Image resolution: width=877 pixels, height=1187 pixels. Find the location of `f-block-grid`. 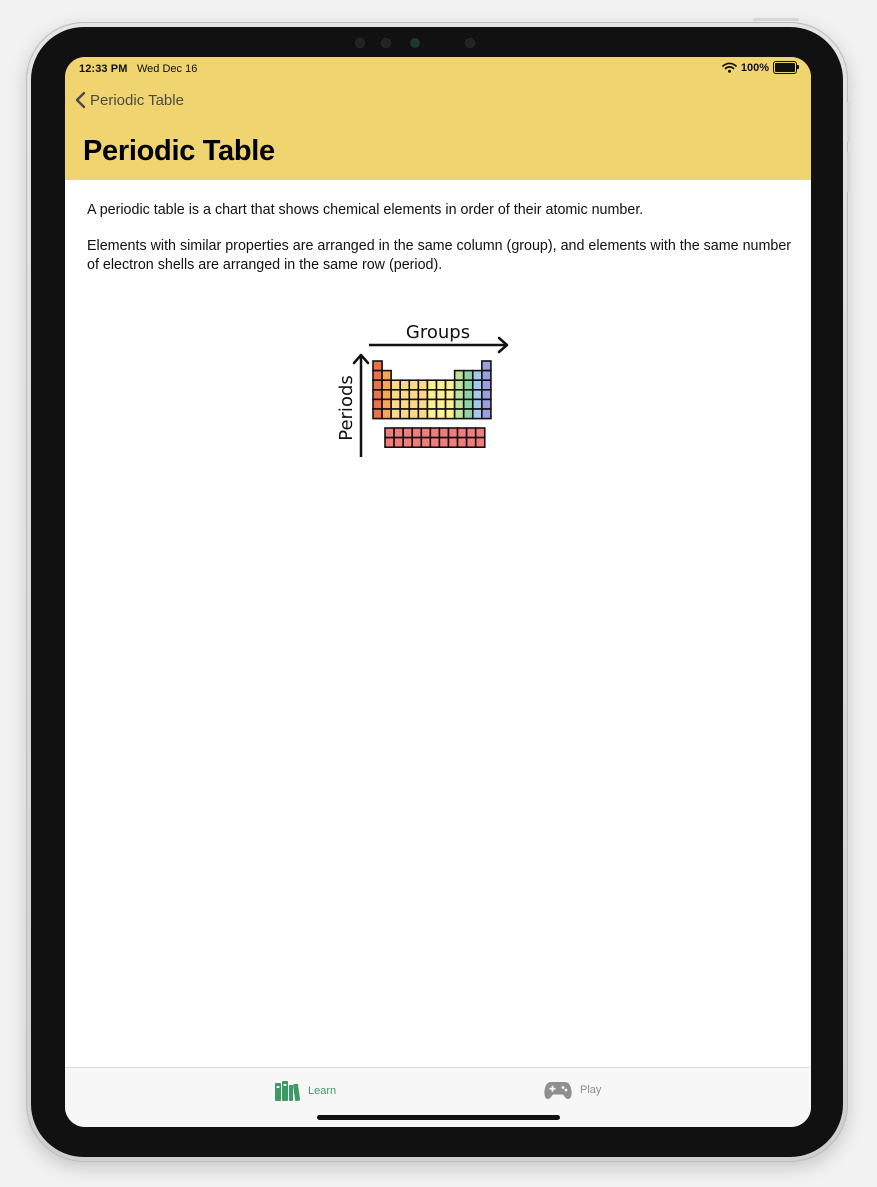

f-block-grid is located at coordinates (435, 437).